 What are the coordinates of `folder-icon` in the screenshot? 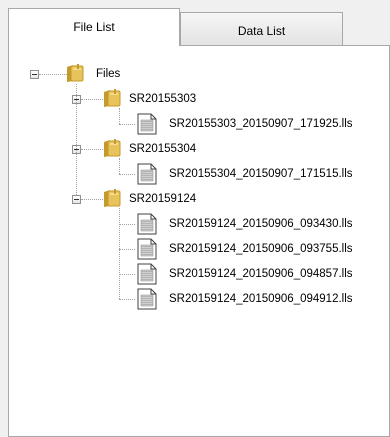 It's located at (75, 74).